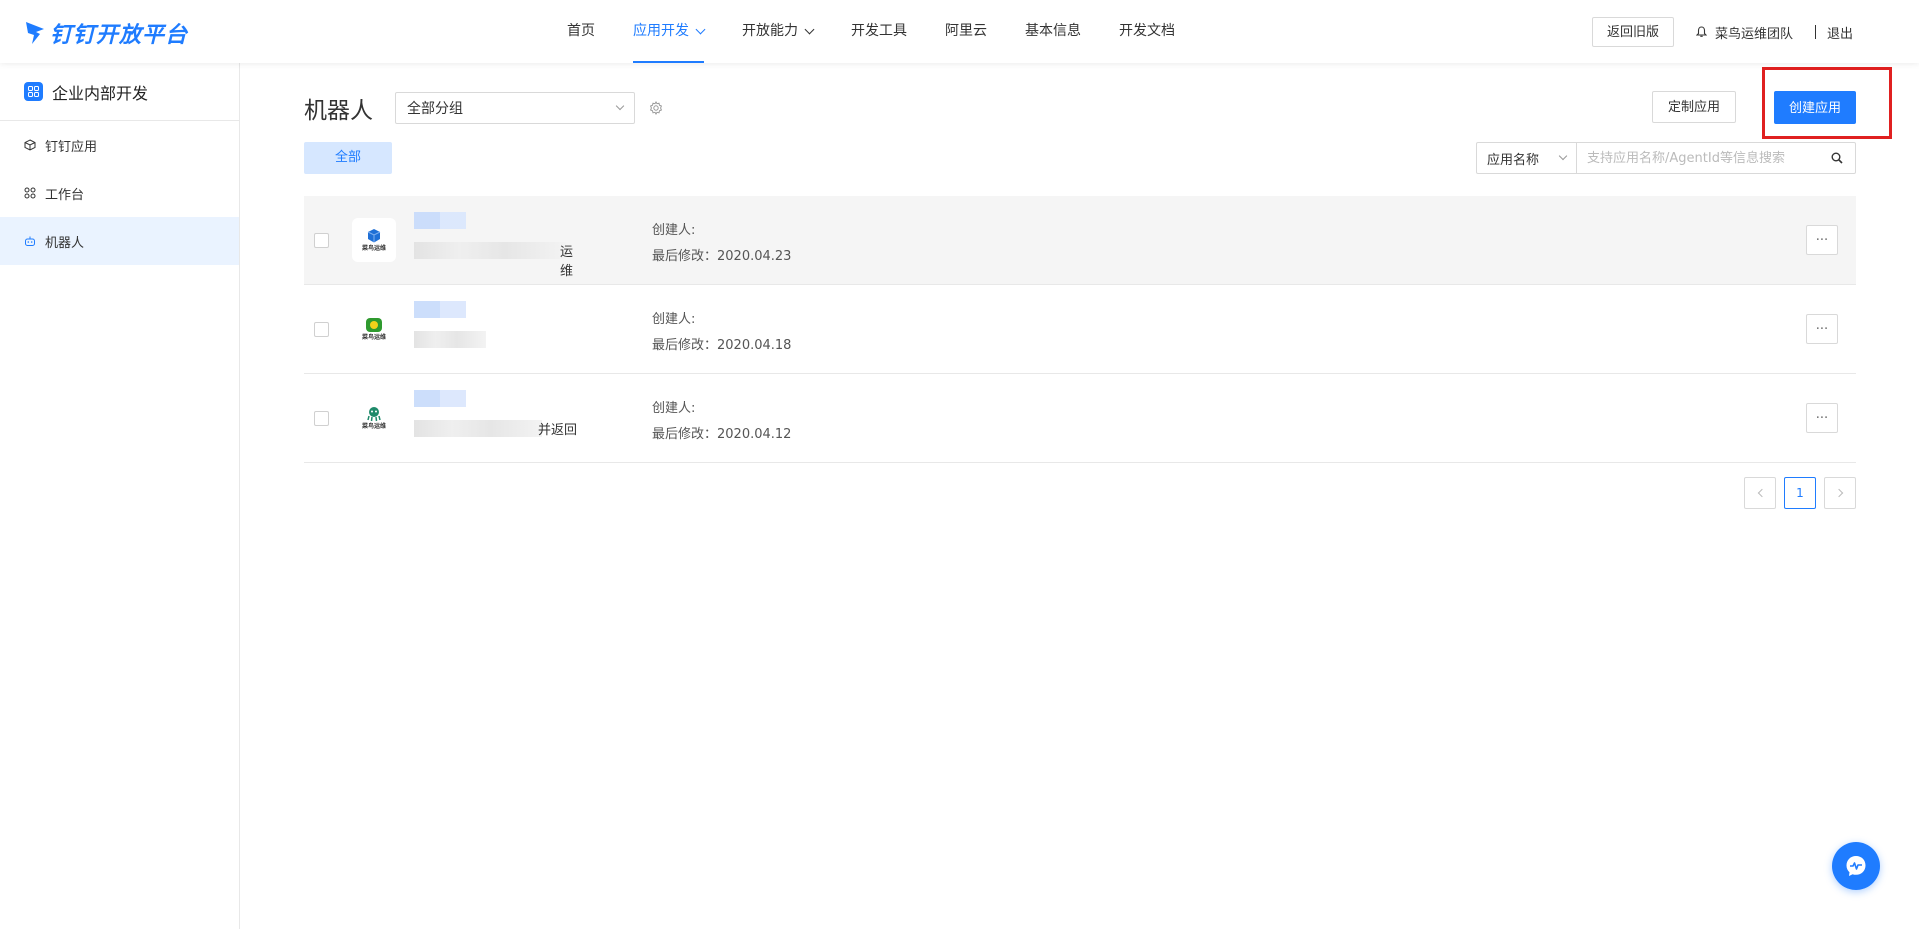  Describe the element at coordinates (33, 91) in the screenshot. I see `apps-grid-icon` at that location.